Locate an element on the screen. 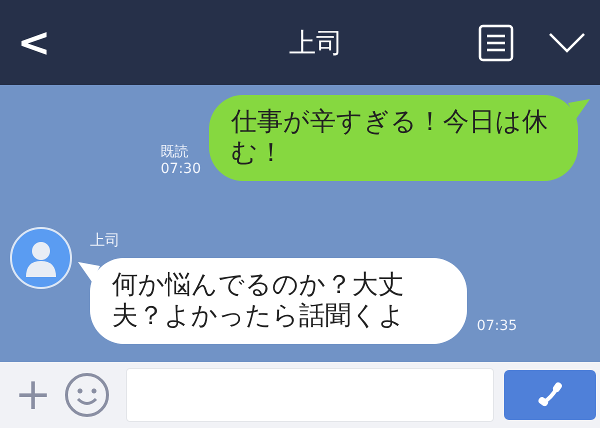 The height and width of the screenshot is (428, 600). chevron-down-icon is located at coordinates (567, 43).